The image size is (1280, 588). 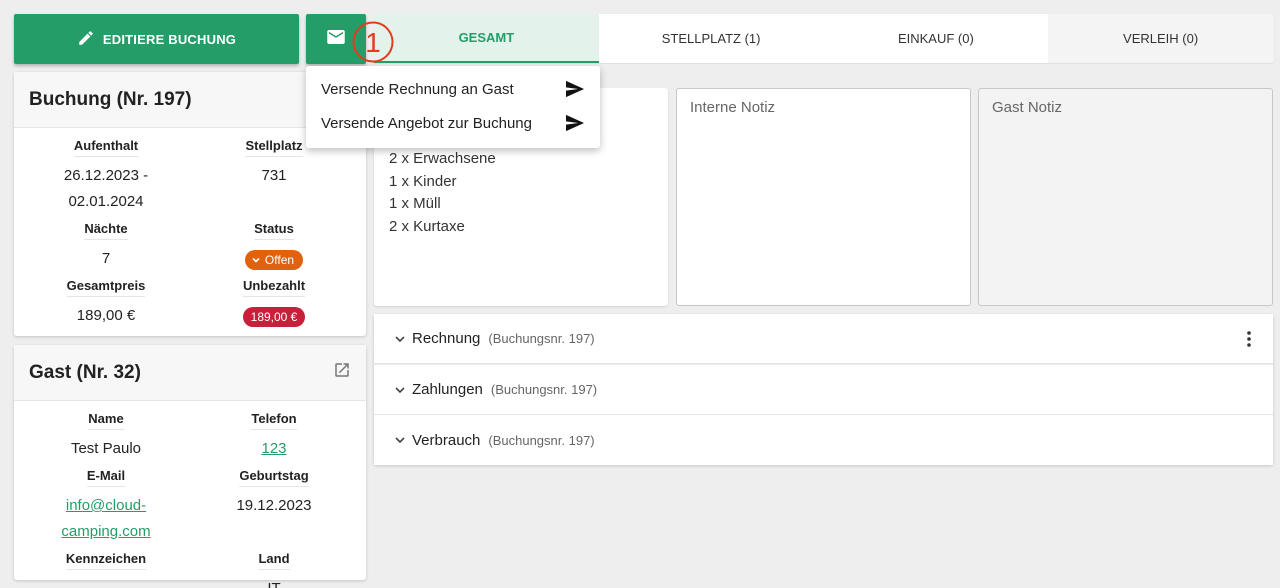 What do you see at coordinates (823, 339) in the screenshot?
I see `section-rechnung: Rechnung (Buchungsnr. 197)` at bounding box center [823, 339].